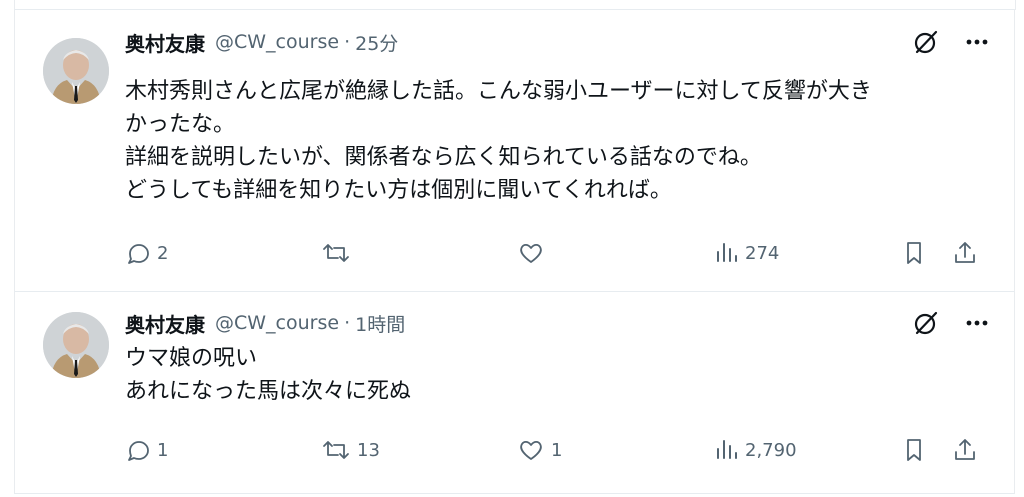 The height and width of the screenshot is (497, 1024). Describe the element at coordinates (163, 450) in the screenshot. I see `reply-count: 1` at that location.